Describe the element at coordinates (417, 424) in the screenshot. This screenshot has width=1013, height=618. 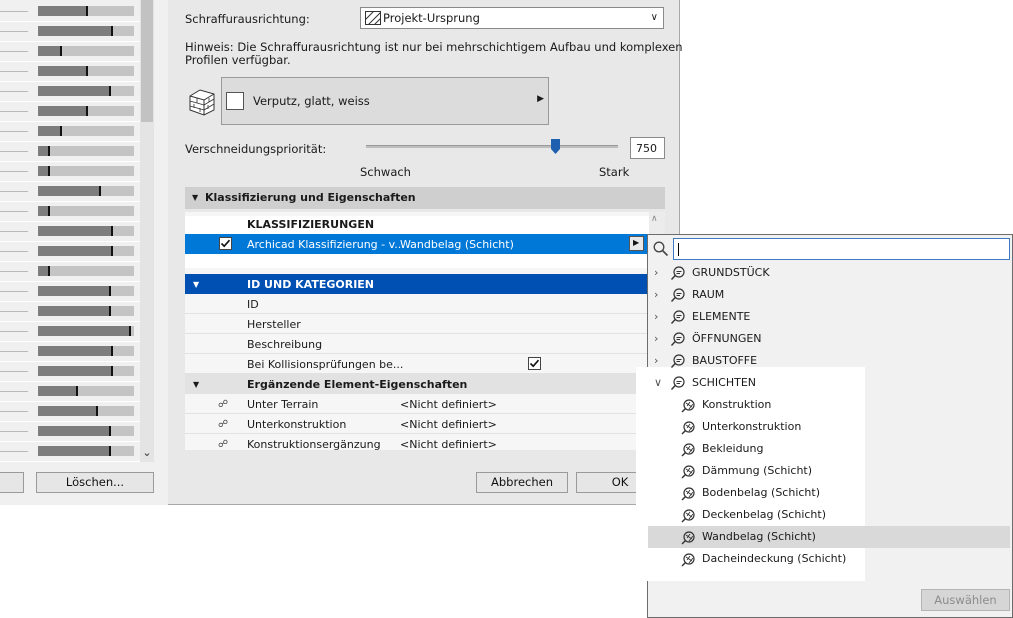
I see `property-row: ☍ Unterkonstruktion <Nicht definiert>` at that location.